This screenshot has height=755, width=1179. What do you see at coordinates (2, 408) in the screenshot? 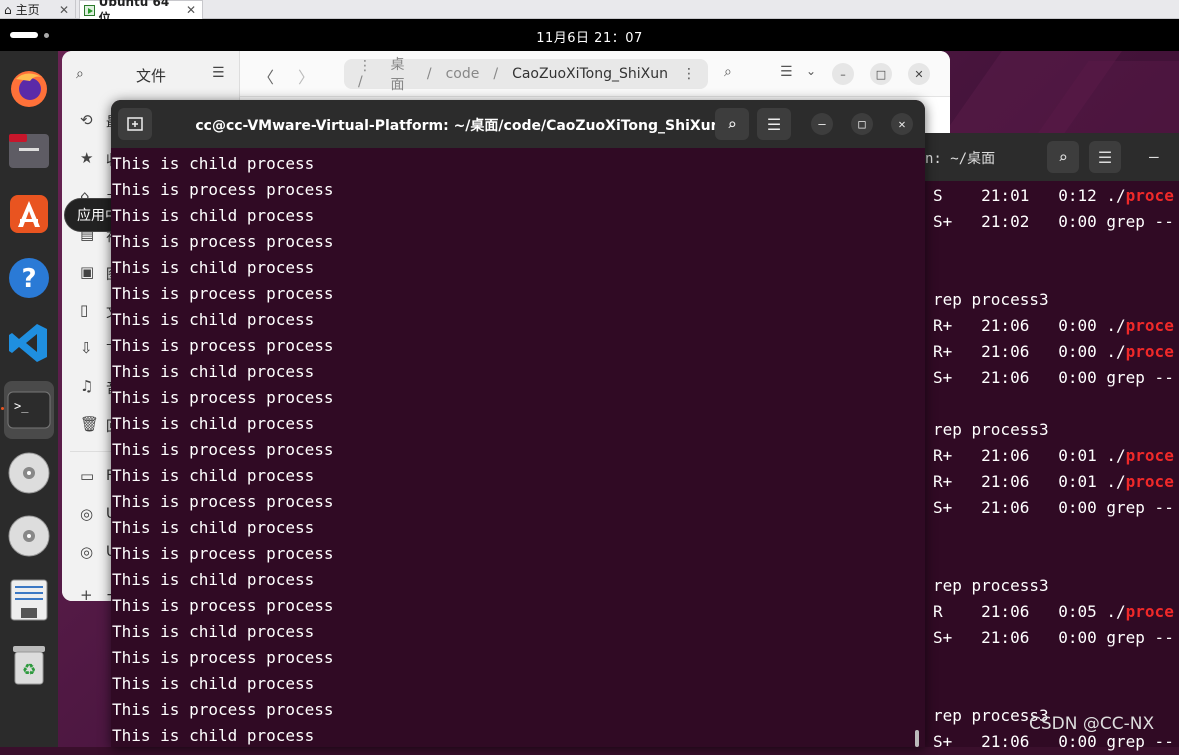
I see `running-indicator` at bounding box center [2, 408].